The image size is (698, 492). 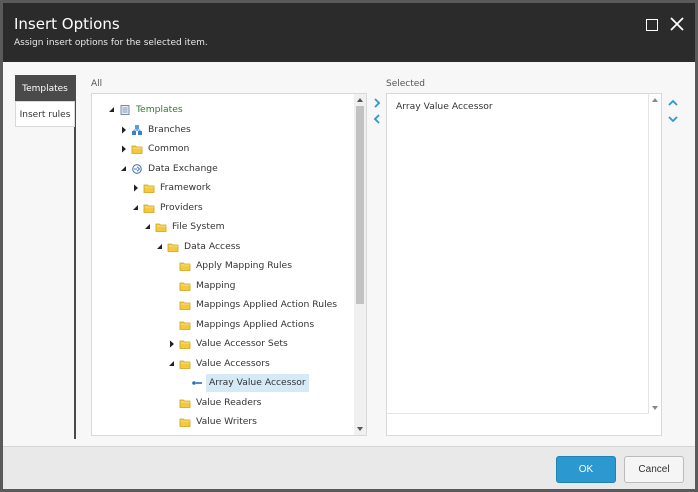 I want to click on cancel-button: Cancel, so click(x=654, y=469).